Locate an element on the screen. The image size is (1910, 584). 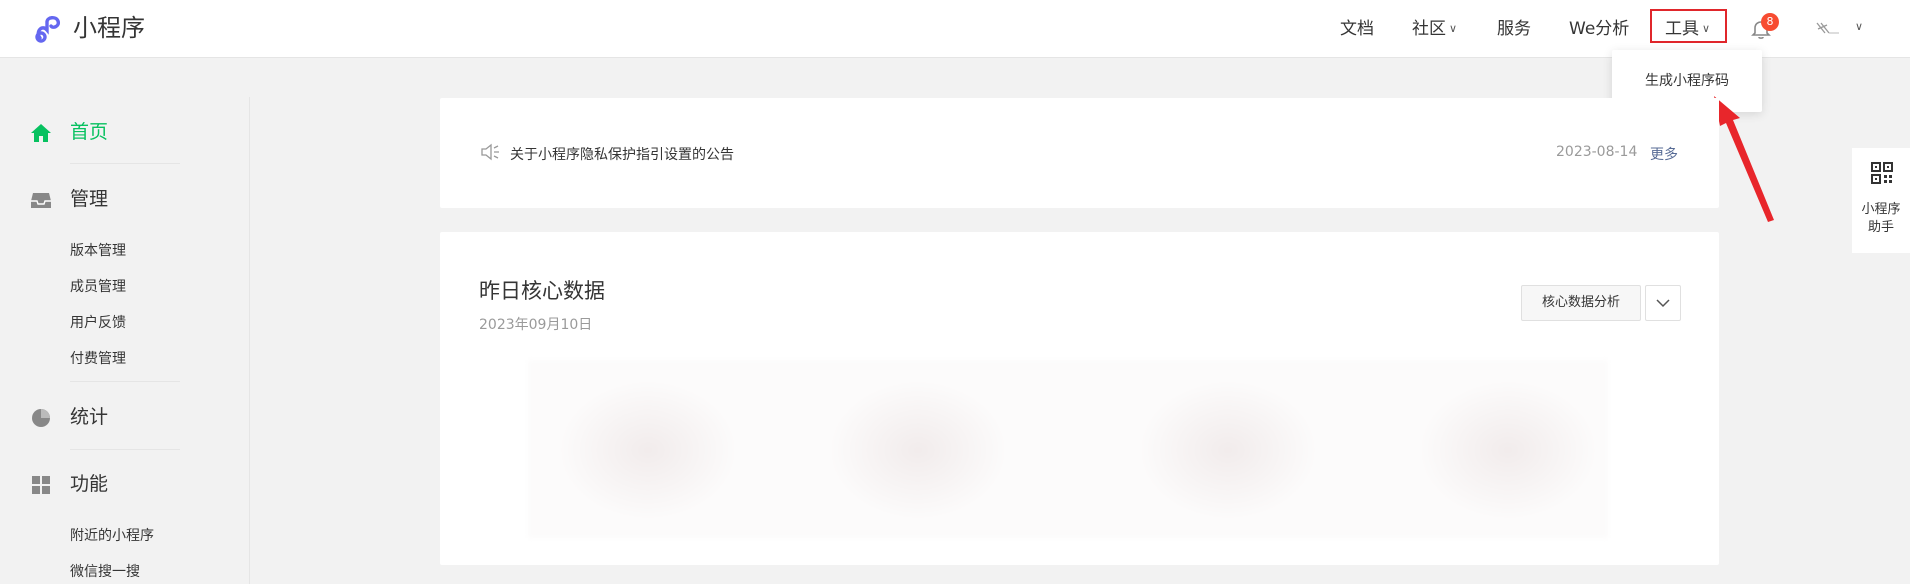
core-data-title: 昨日核心数据 is located at coordinates (542, 291).